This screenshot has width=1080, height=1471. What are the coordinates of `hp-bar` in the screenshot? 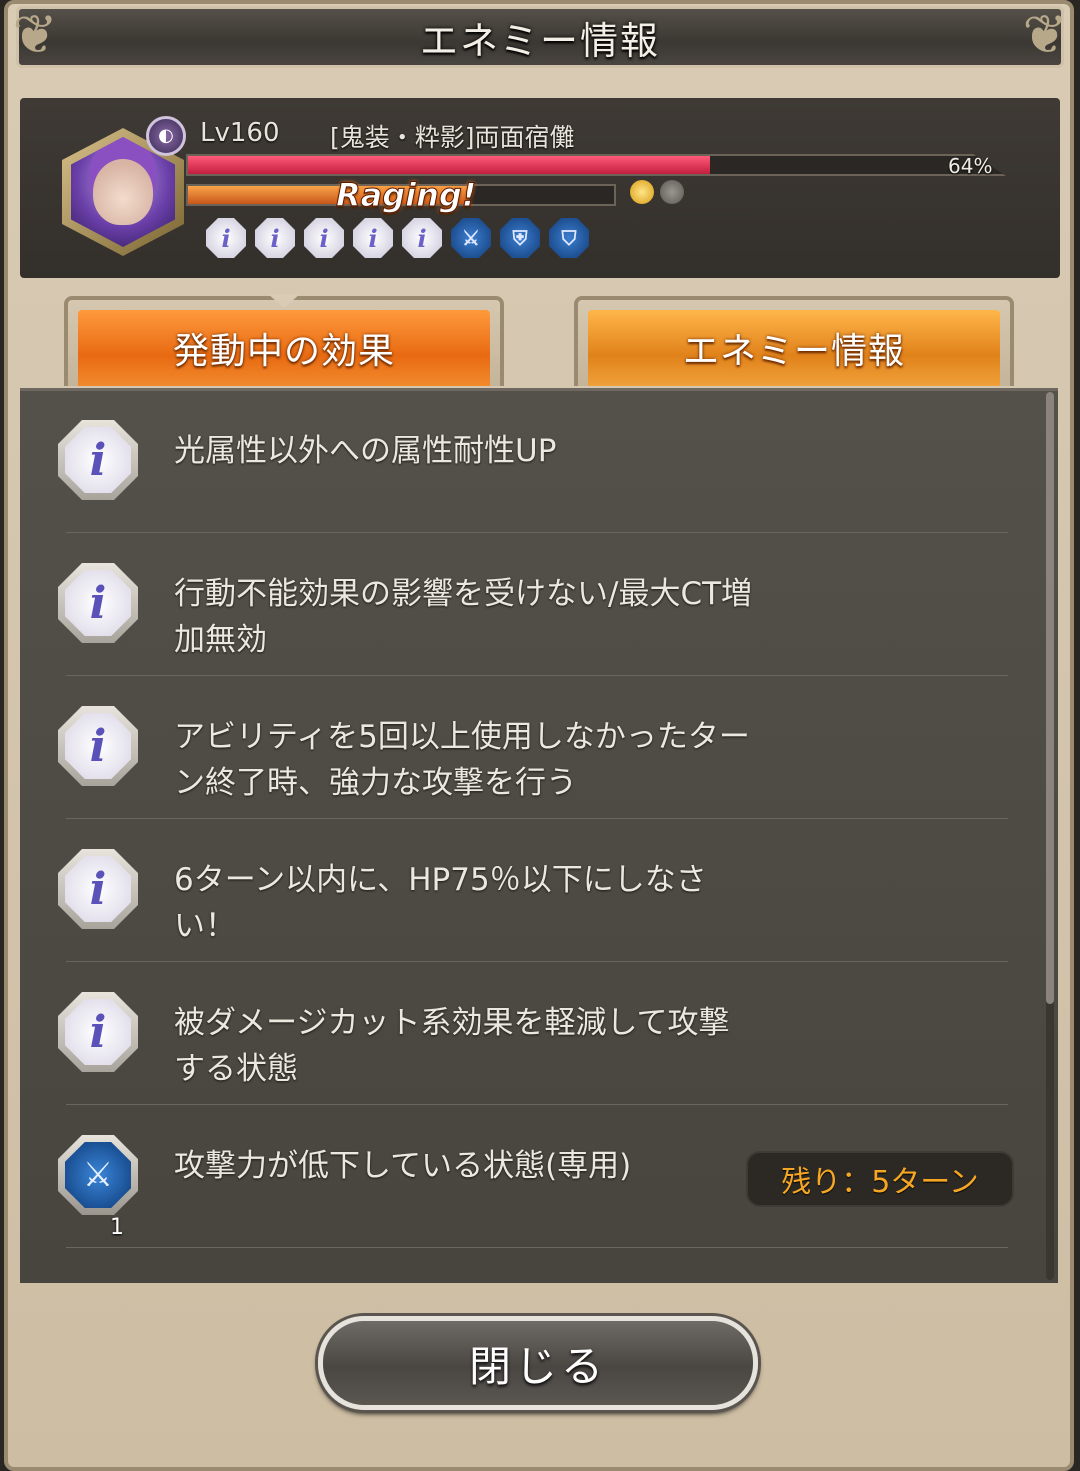 It's located at (596, 165).